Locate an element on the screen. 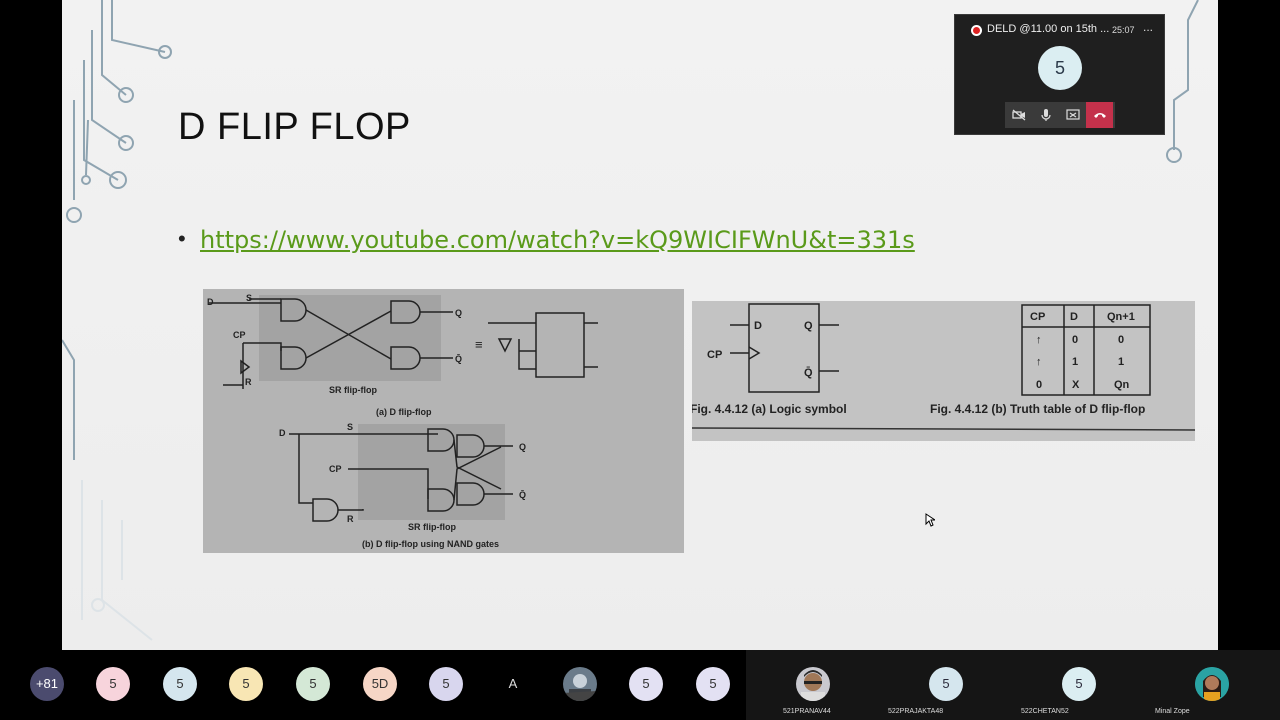 This screenshot has width=1280, height=720. mouse-cursor-icon is located at coordinates (930, 520).